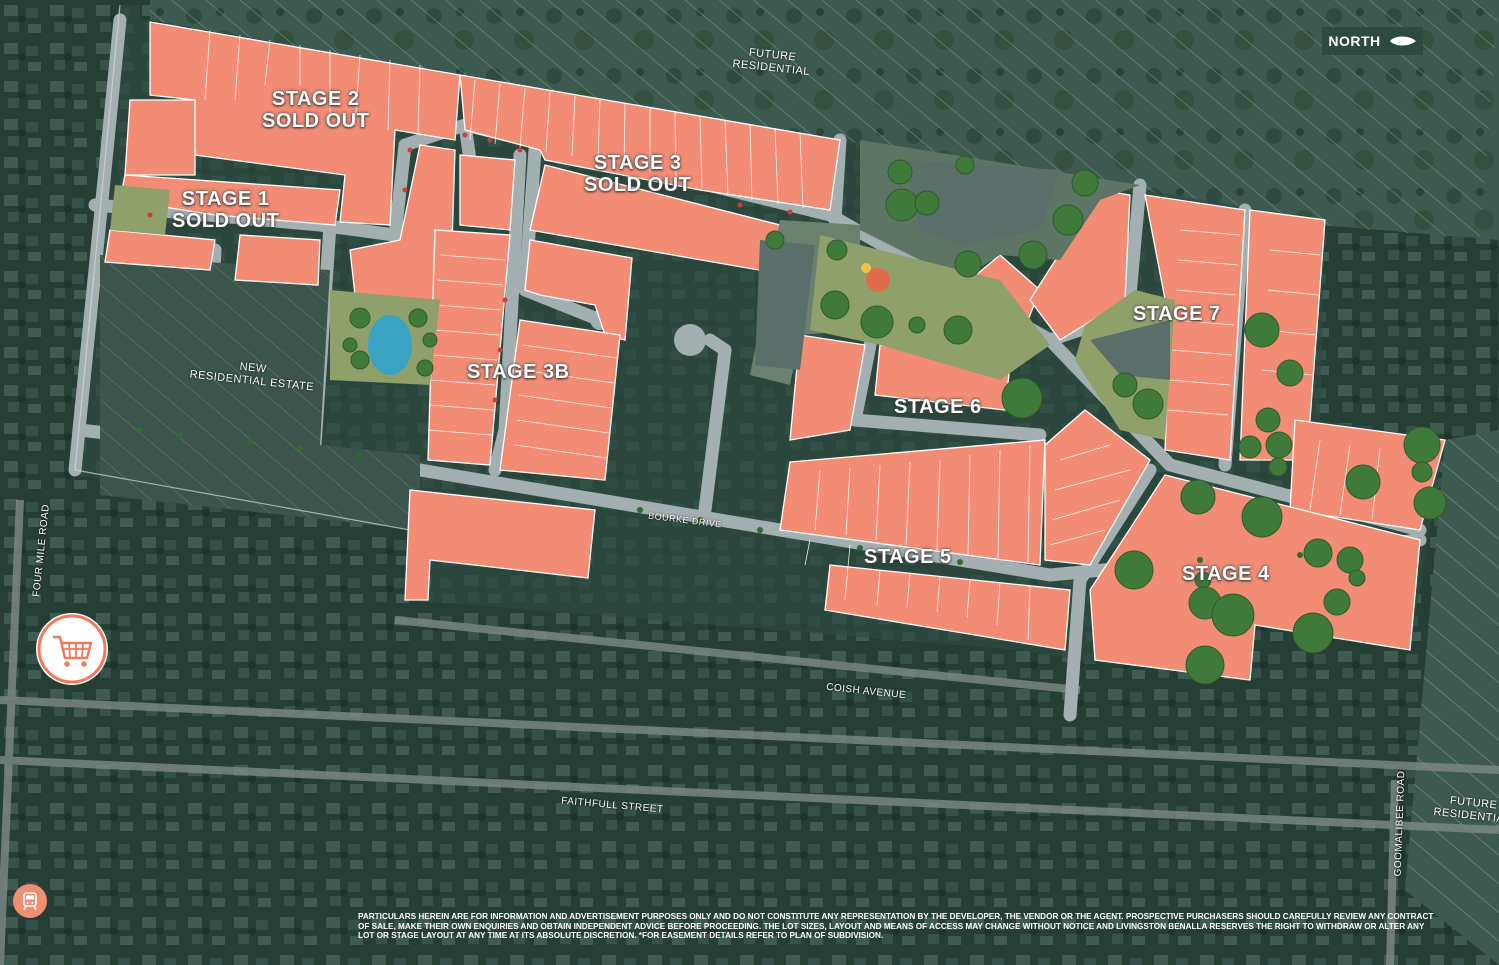 Image resolution: width=1499 pixels, height=965 pixels. I want to click on train-icon, so click(30, 901).